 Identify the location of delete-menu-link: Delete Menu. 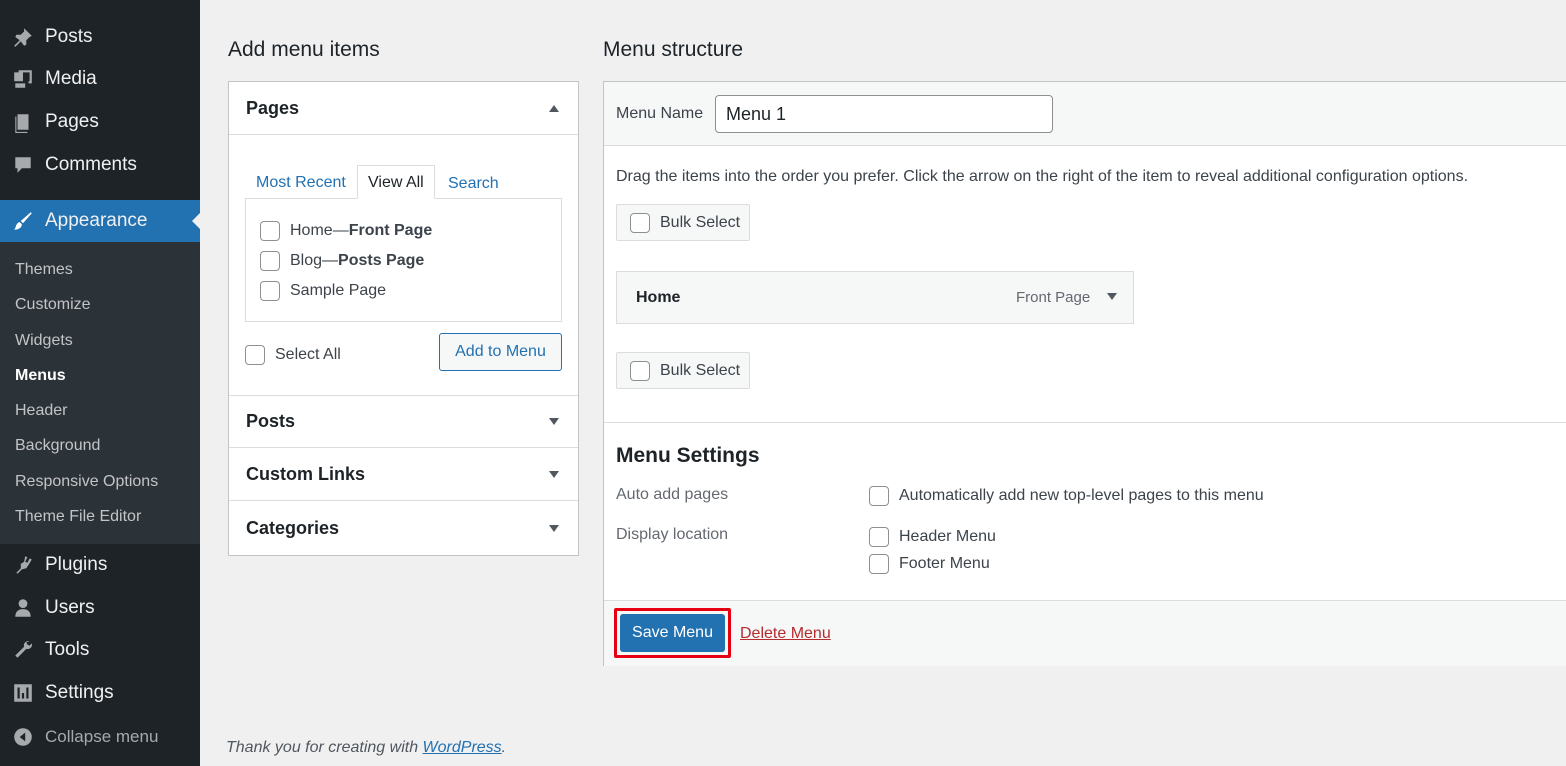
(785, 634).